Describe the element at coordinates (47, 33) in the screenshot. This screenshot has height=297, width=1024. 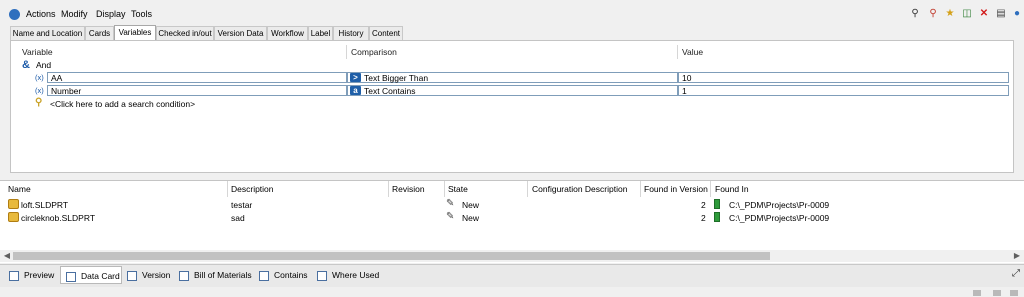
I see `tab-name-and-location: Name and Location` at that location.